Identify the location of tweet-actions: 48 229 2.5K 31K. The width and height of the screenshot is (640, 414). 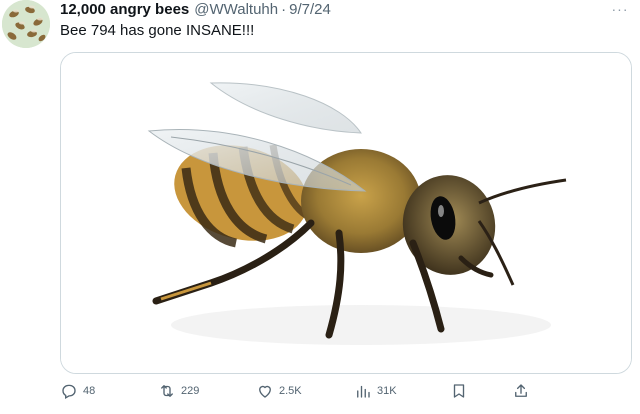
(300, 391).